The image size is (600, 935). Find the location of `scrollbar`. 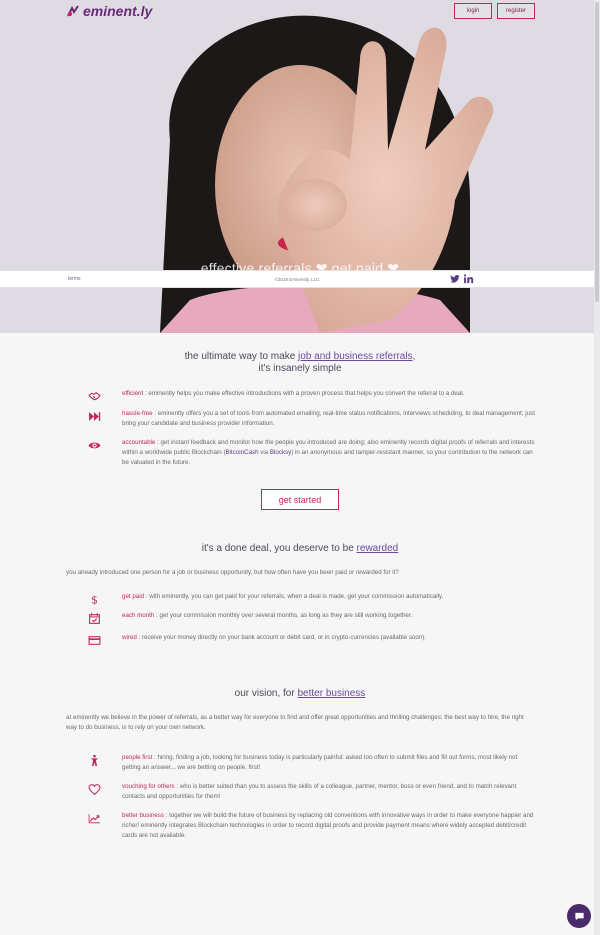

scrollbar is located at coordinates (597, 467).